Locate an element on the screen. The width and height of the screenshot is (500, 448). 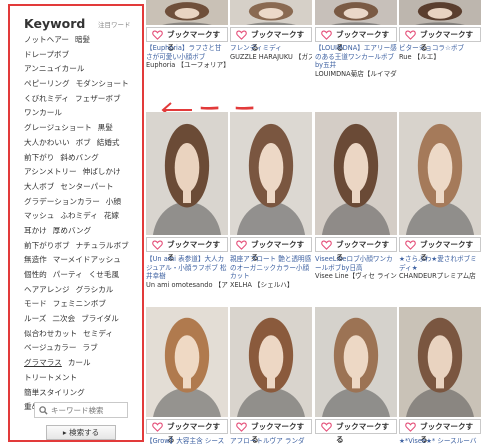
style-title-link: ★さらふわ★愛されボブミディ★ is located at coordinates (440, 263).